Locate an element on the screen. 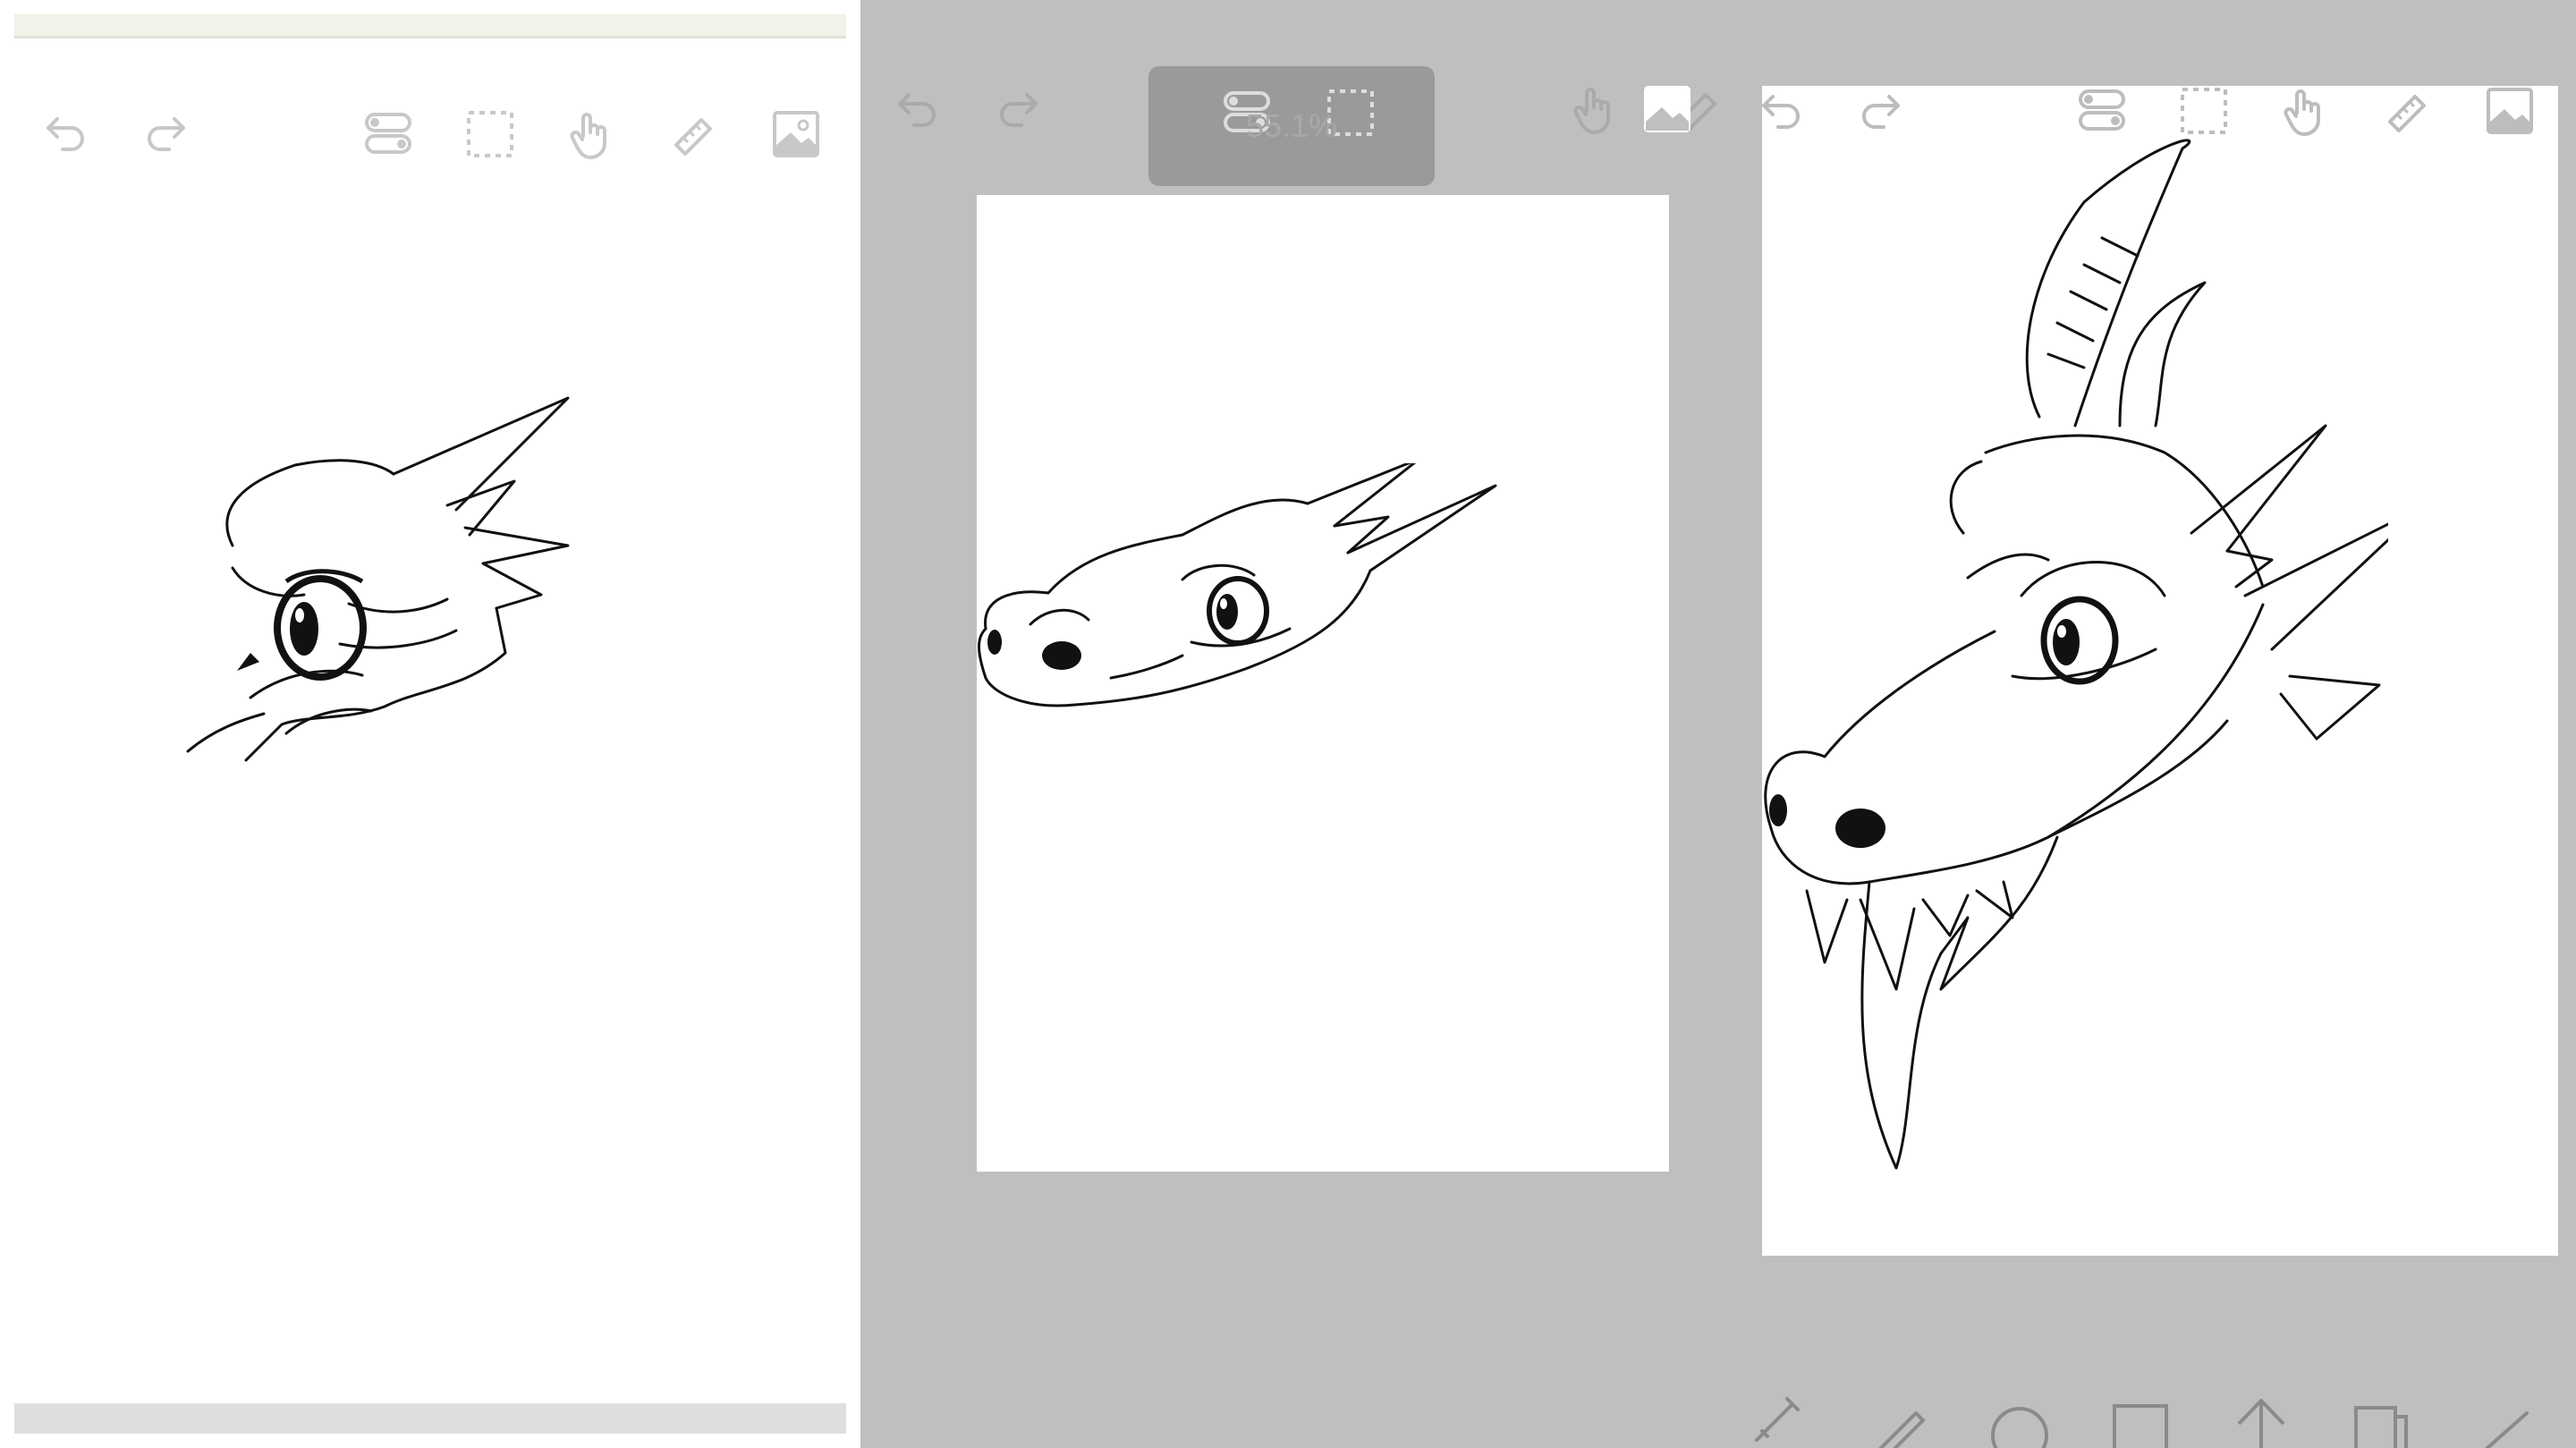 The width and height of the screenshot is (2576, 1448). rectangle-icon is located at coordinates (2140, 1421).